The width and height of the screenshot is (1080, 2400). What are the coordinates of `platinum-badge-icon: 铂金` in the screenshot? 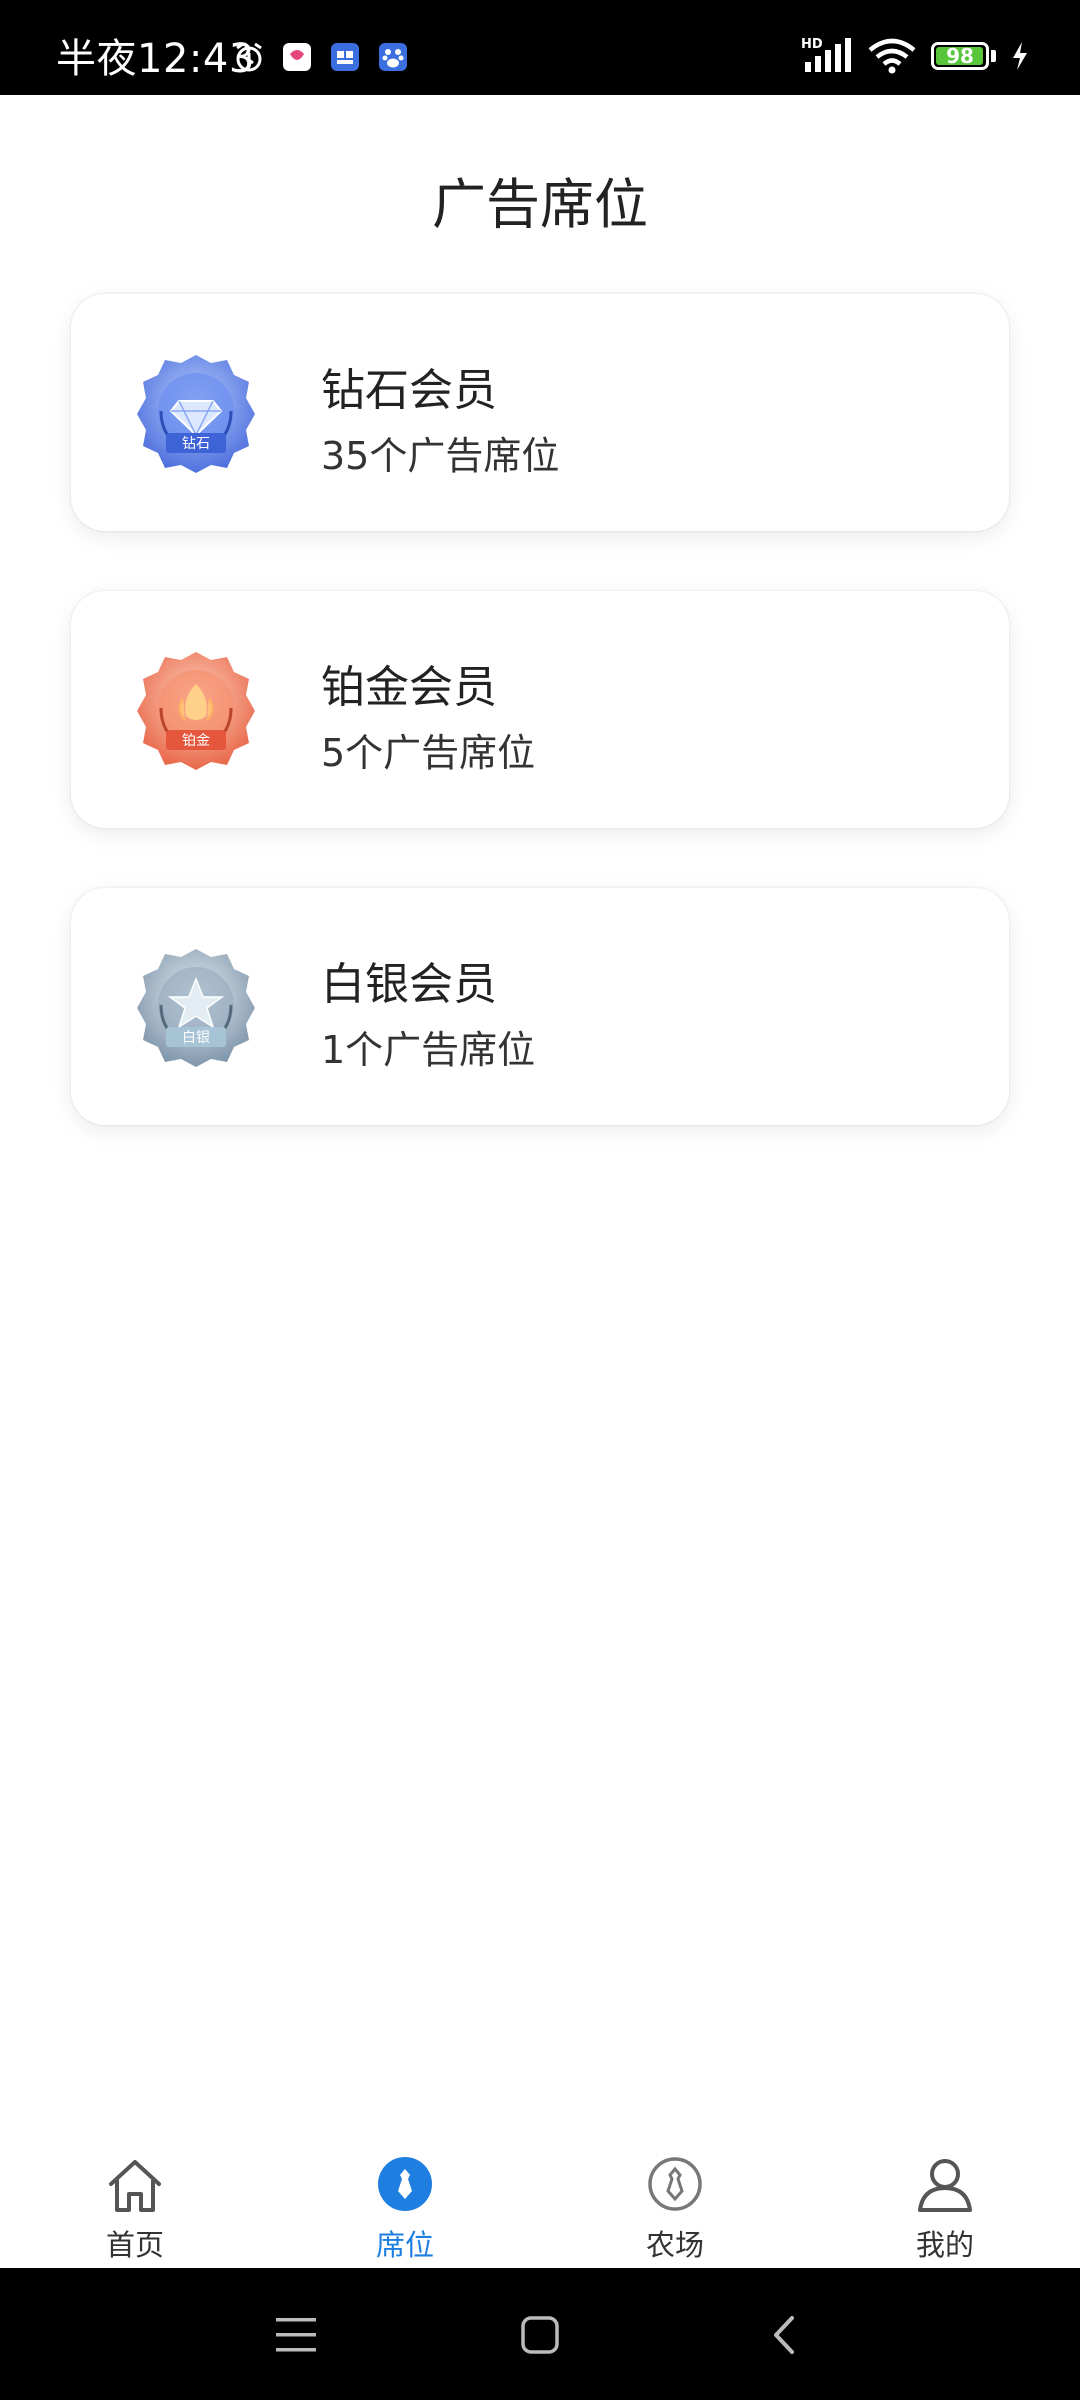 It's located at (196, 711).